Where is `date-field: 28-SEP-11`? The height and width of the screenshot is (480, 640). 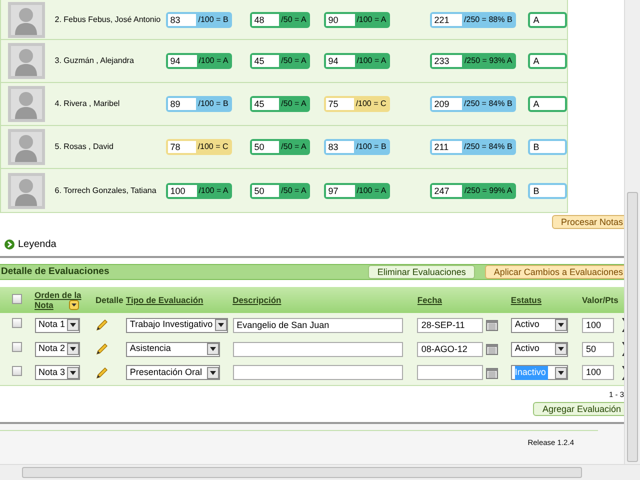
date-field: 28-SEP-11 is located at coordinates (450, 325).